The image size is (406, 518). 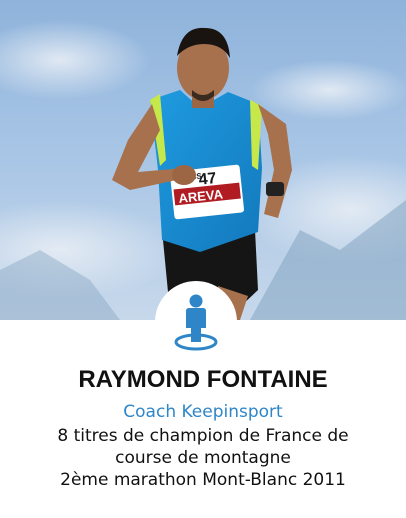 What do you see at coordinates (203, 480) in the screenshot?
I see `description-line: 2ème marathon Mont-Blanc 2011` at bounding box center [203, 480].